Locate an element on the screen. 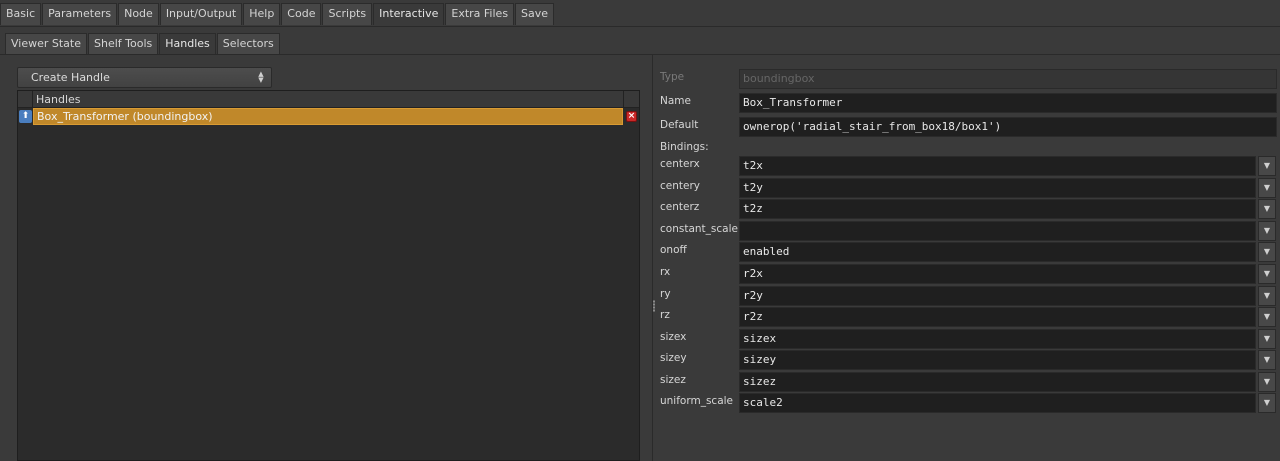 This screenshot has height=461, width=1280. type-row: Type boundingbox is located at coordinates (967, 79).